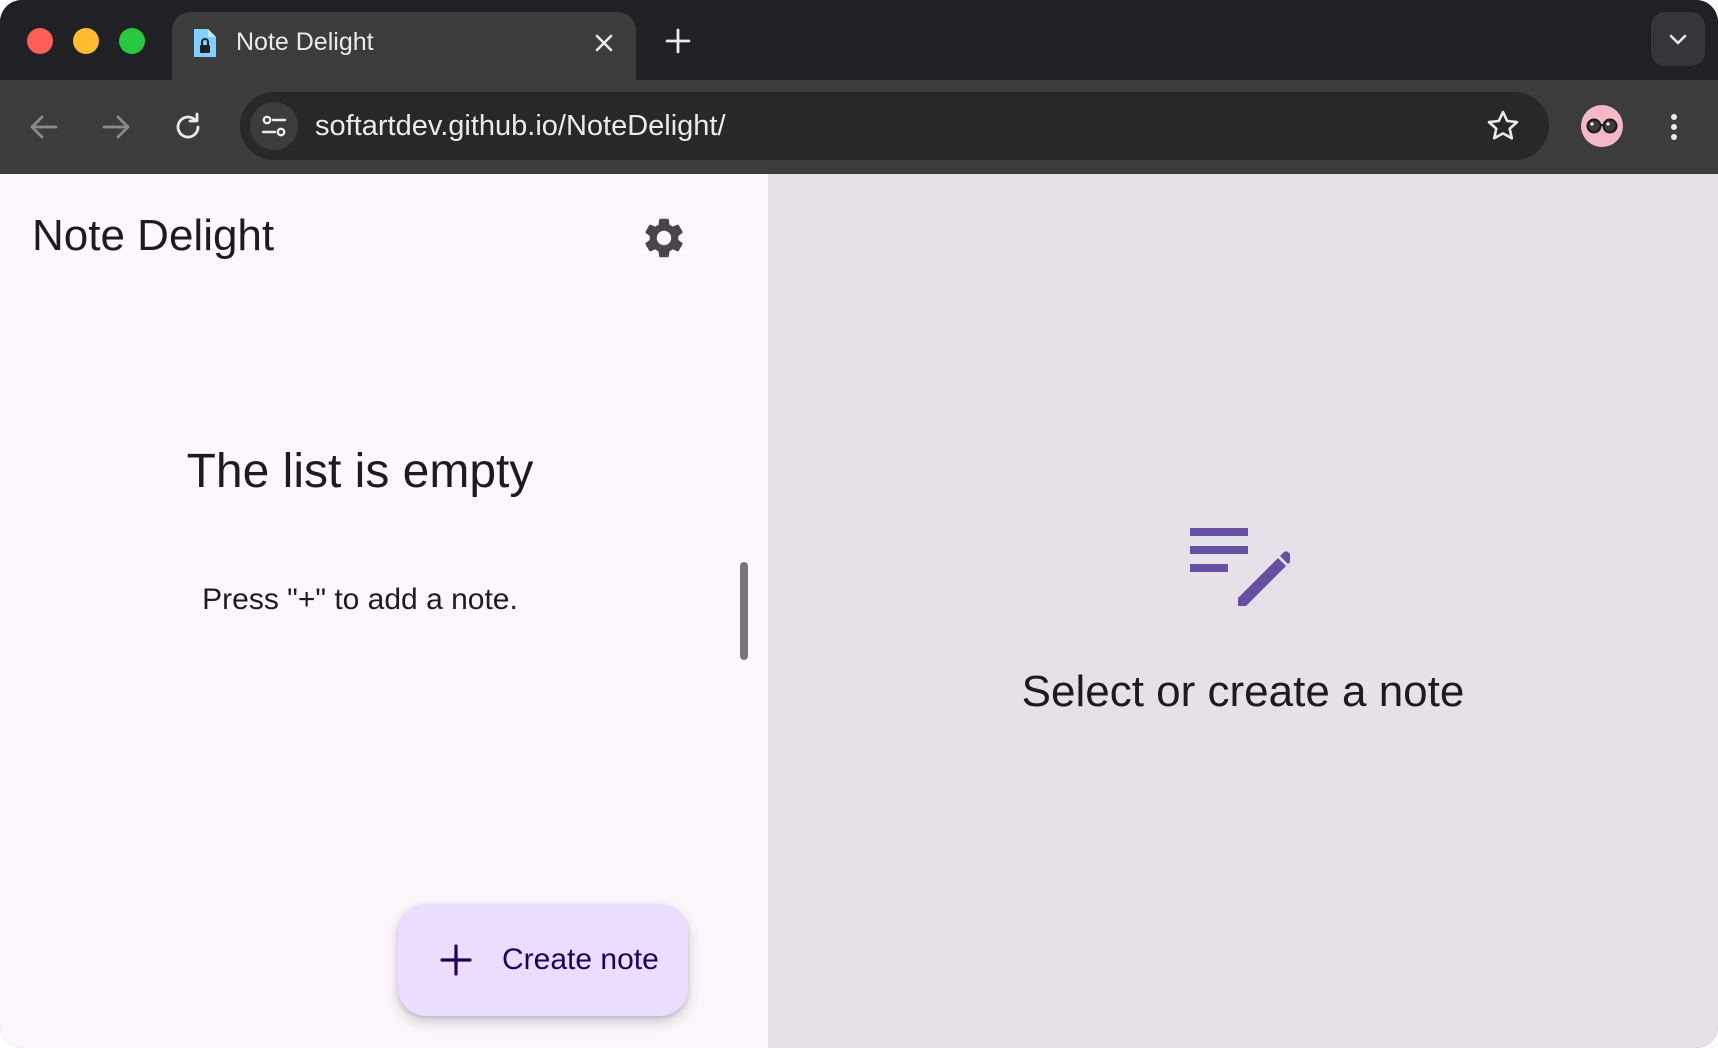  Describe the element at coordinates (744, 611) in the screenshot. I see `list-scrollbar` at that location.